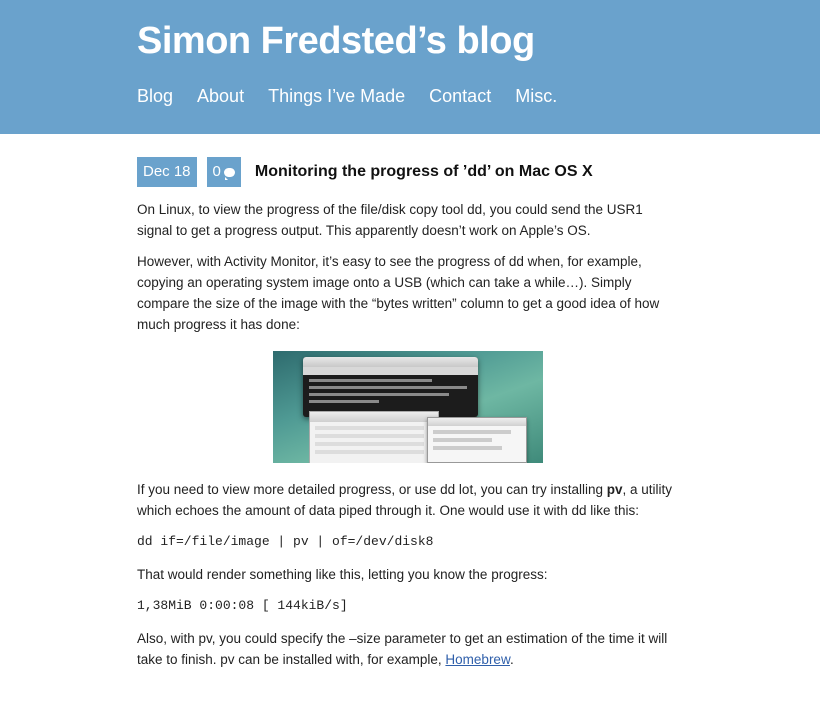  What do you see at coordinates (460, 96) in the screenshot?
I see `nav-contact: Contact` at bounding box center [460, 96].